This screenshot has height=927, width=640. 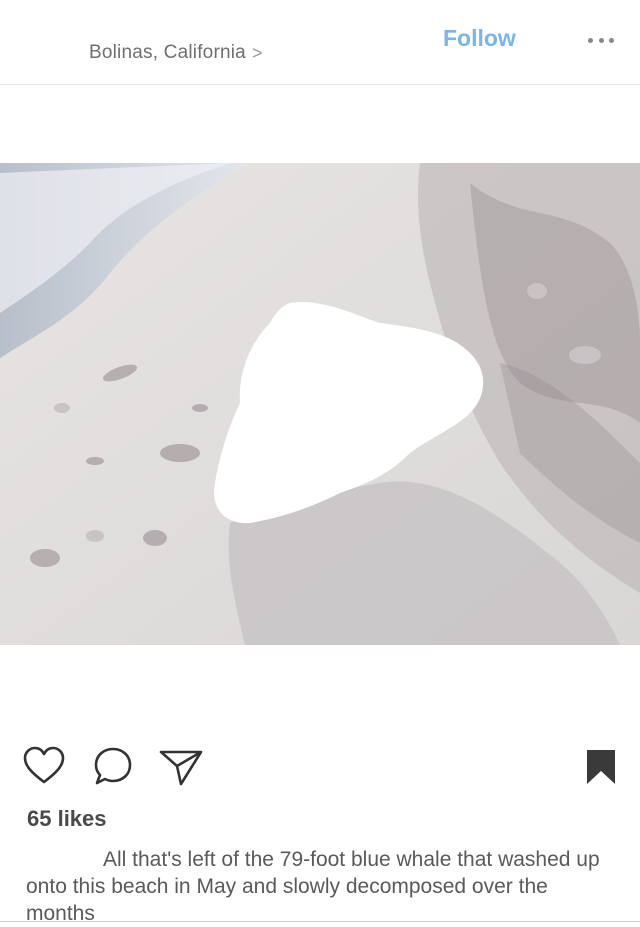 I want to click on likes-count: 65 likes, so click(x=67, y=819).